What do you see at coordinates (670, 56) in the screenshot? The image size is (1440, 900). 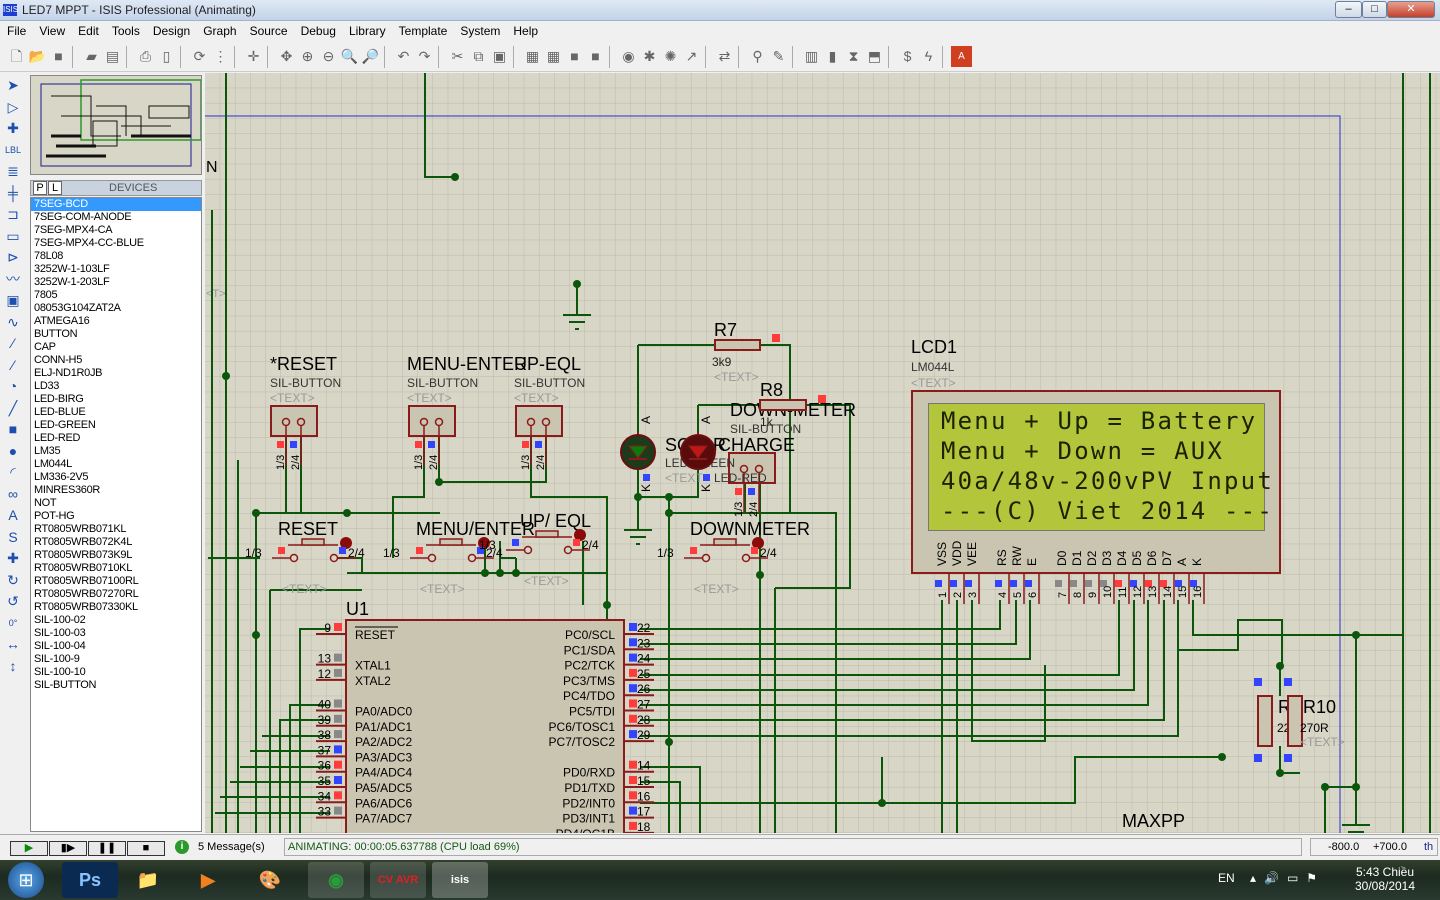 I see `package-tool-icon: ✺` at bounding box center [670, 56].